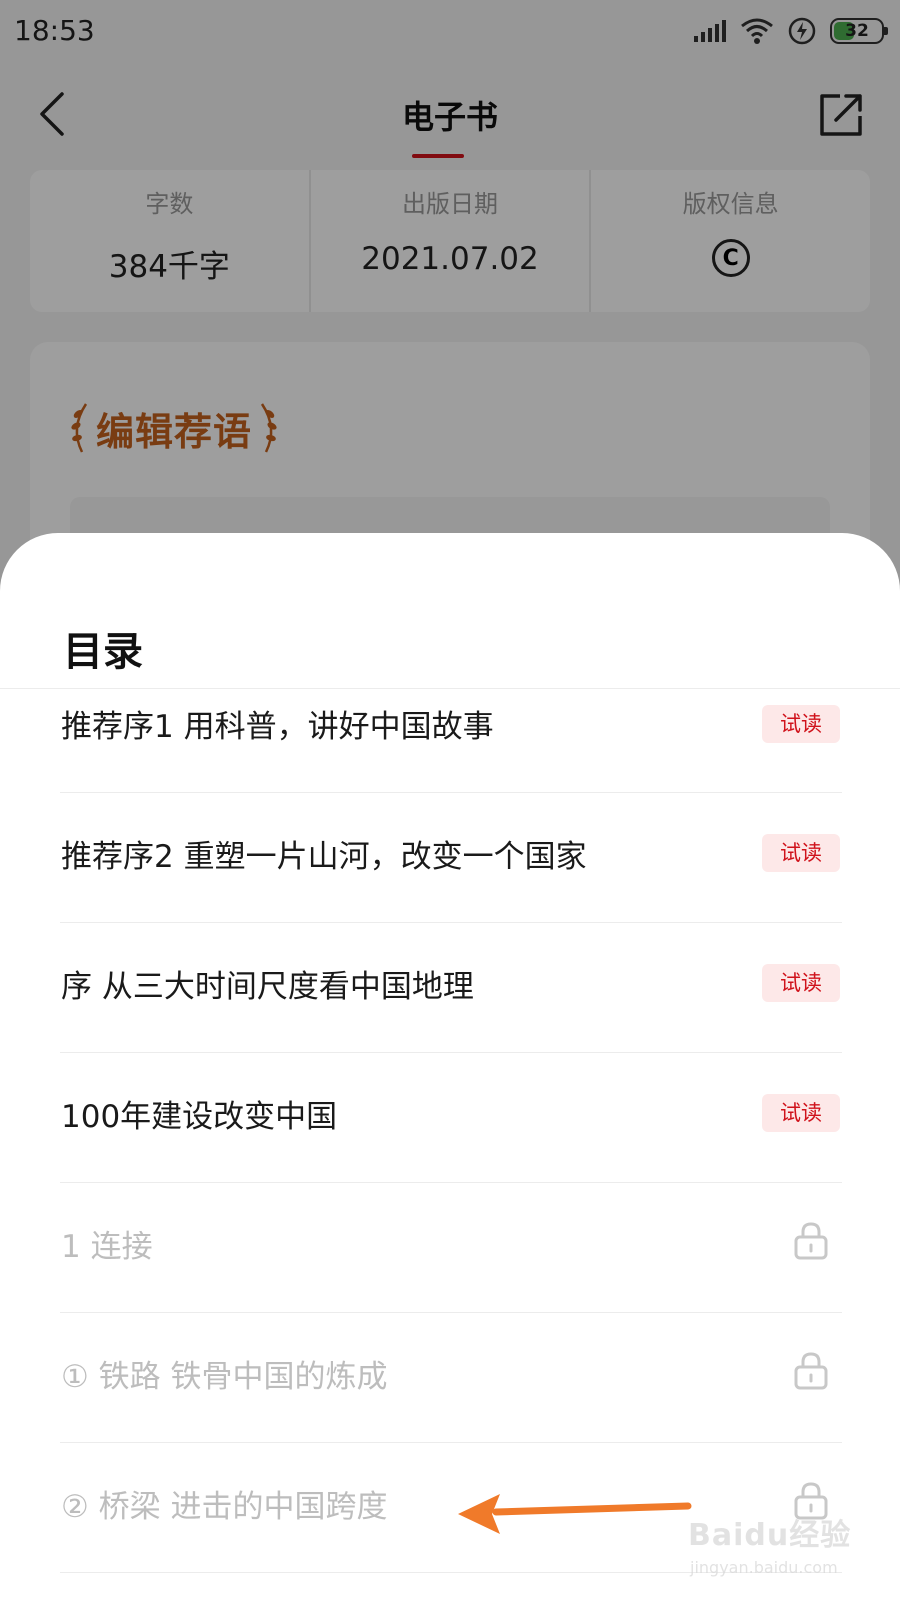 The height and width of the screenshot is (1600, 900). Describe the element at coordinates (224, 1377) in the screenshot. I see `toc-item-title: ① 铁路 铁骨中国的炼成` at that location.